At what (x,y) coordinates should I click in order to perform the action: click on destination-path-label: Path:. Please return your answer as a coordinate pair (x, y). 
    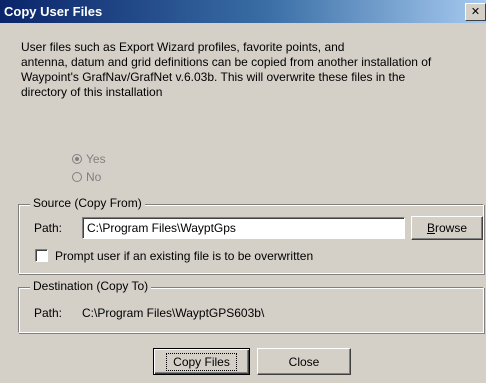
    Looking at the image, I should click on (48, 313).